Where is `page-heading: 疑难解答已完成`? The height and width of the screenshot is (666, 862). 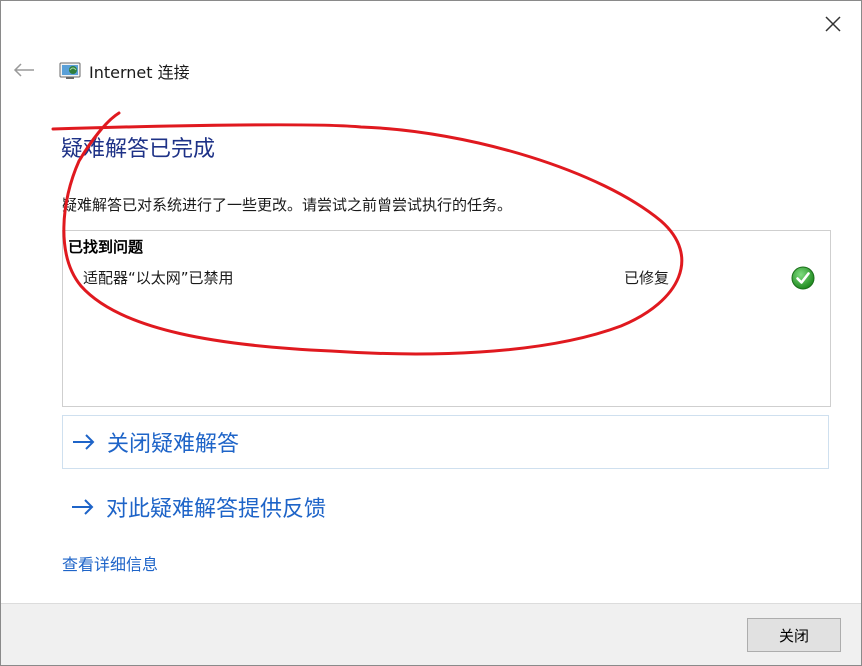 page-heading: 疑难解答已完成 is located at coordinates (138, 149).